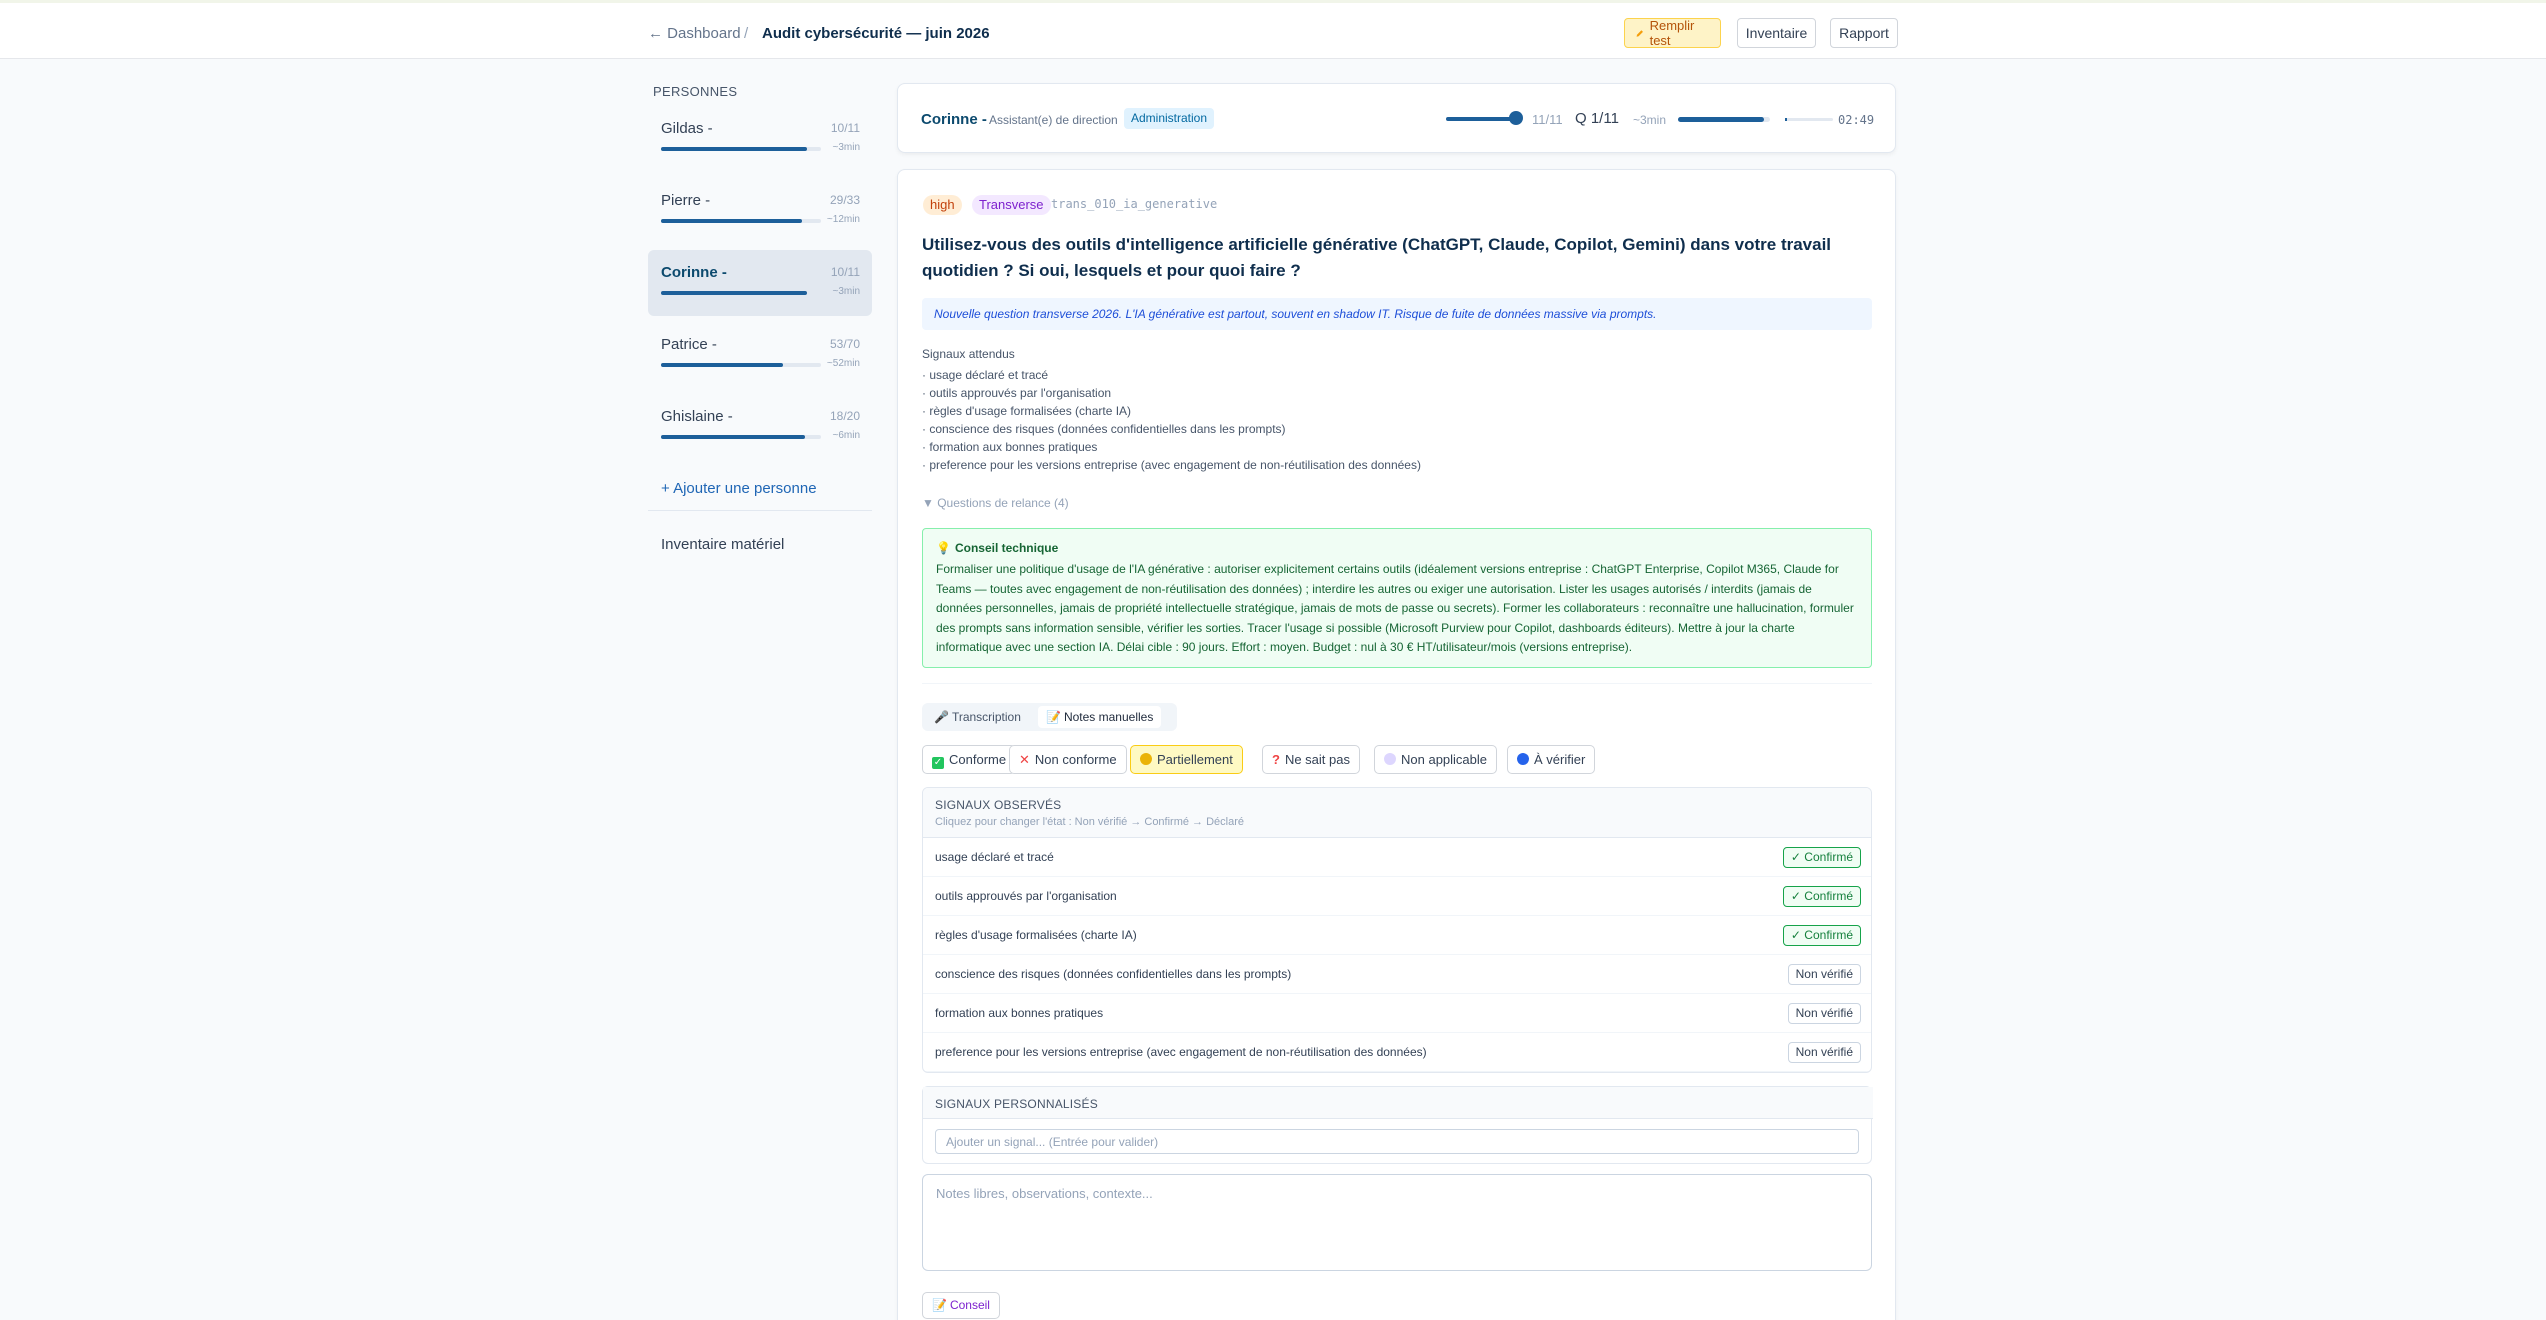 Image resolution: width=2546 pixels, height=1320 pixels. What do you see at coordinates (1146, 759) in the screenshot?
I see `partial-circle-icon` at bounding box center [1146, 759].